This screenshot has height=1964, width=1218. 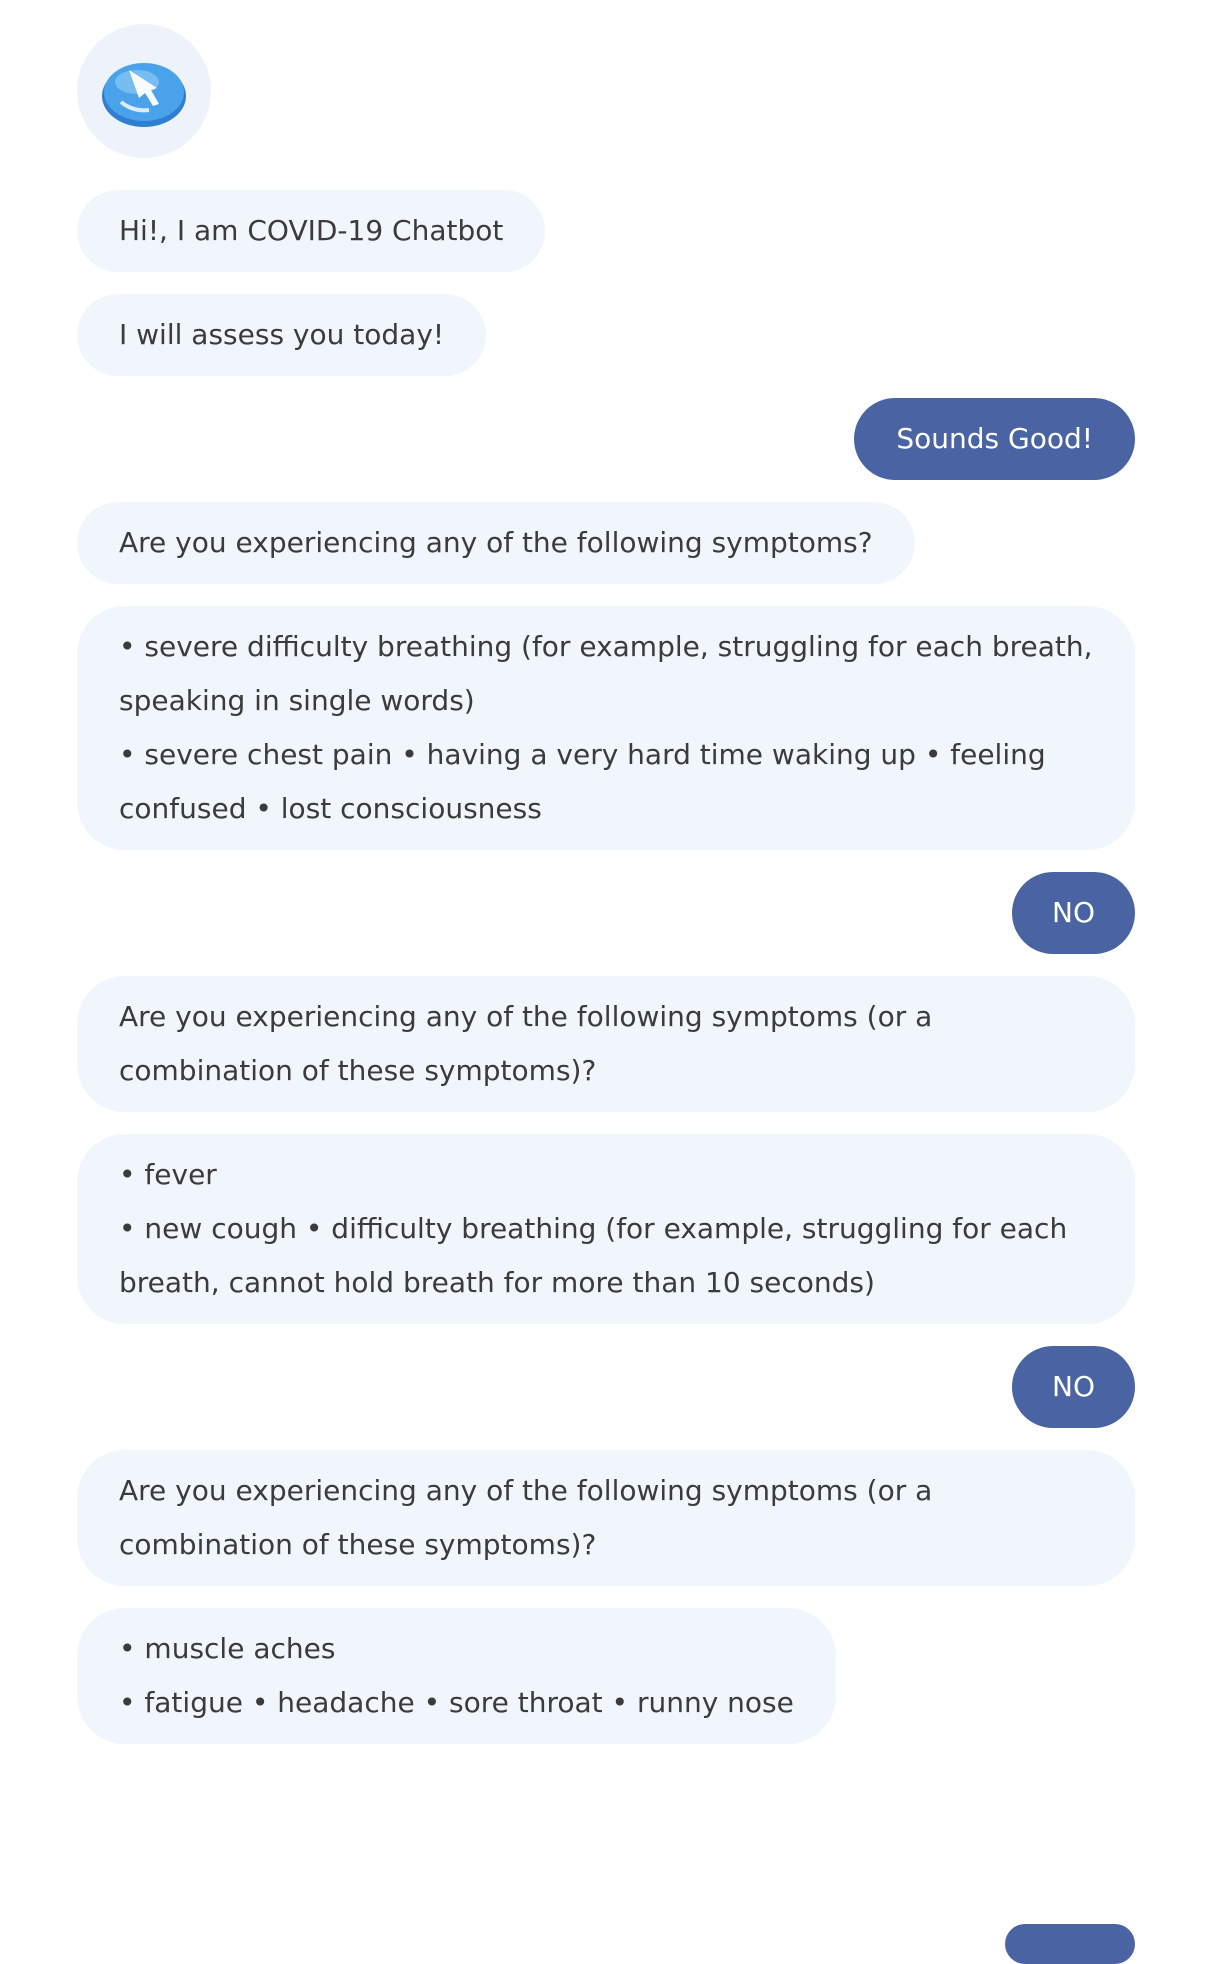 What do you see at coordinates (606, 231) in the screenshot?
I see `bot-message-row: Hi!, I am COVID-19 Chatbot` at bounding box center [606, 231].